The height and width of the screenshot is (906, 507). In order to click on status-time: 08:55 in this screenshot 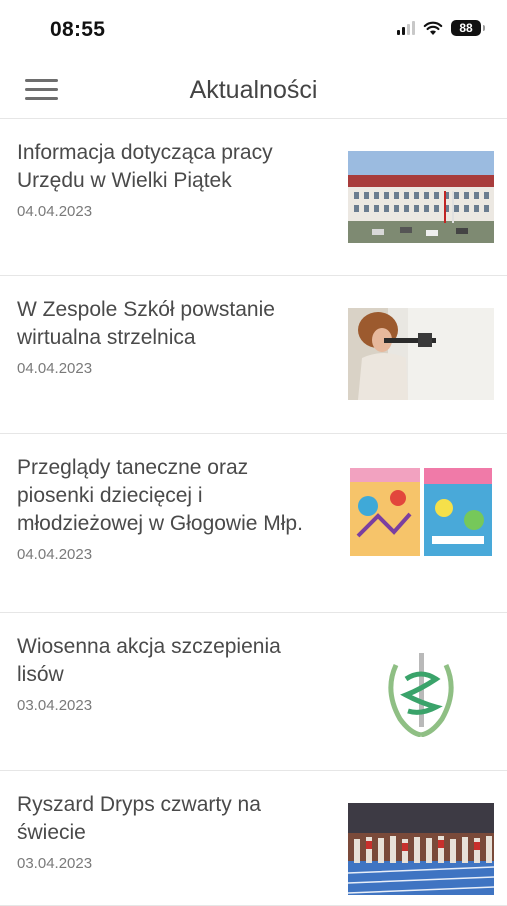, I will do `click(78, 29)`.